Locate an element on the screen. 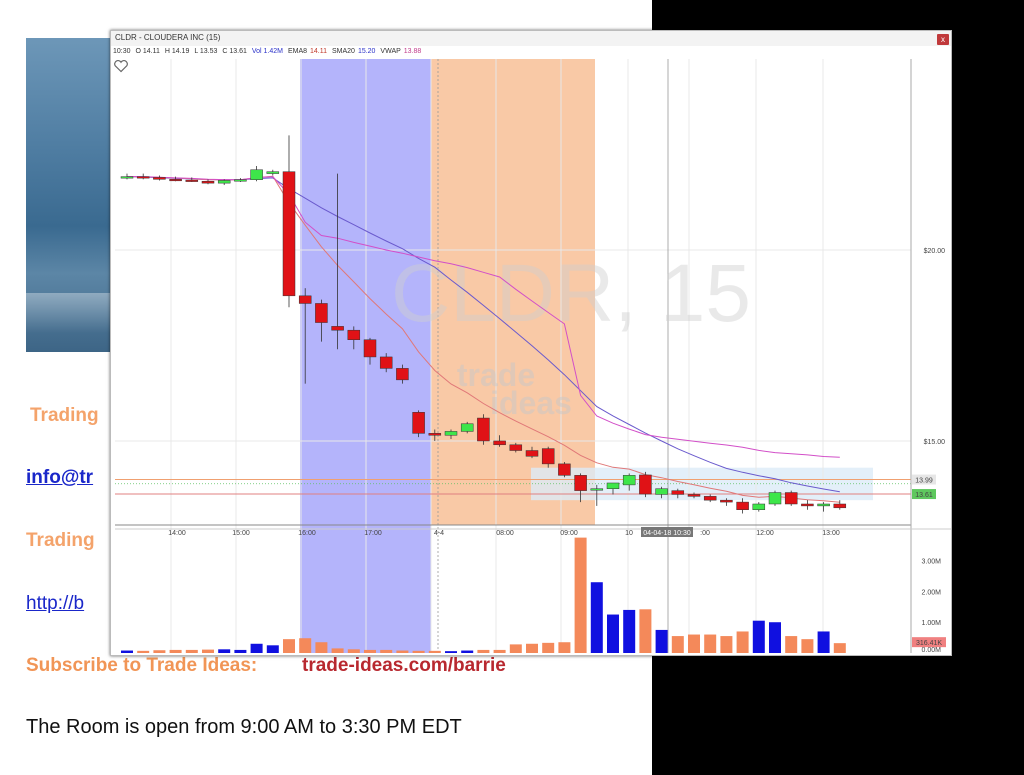  watermark-symbol: CLDR, 15 is located at coordinates (571, 293).